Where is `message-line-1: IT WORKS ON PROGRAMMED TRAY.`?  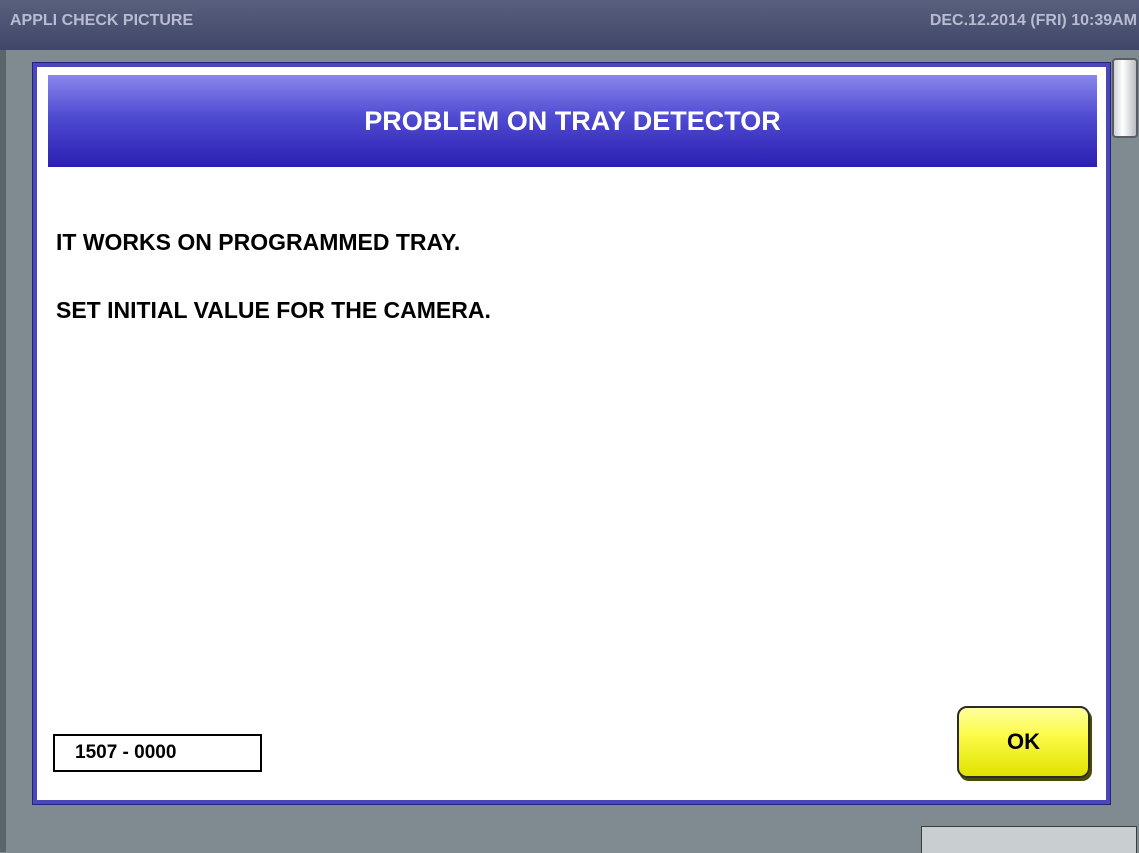
message-line-1: IT WORKS ON PROGRAMMED TRAY. is located at coordinates (258, 242).